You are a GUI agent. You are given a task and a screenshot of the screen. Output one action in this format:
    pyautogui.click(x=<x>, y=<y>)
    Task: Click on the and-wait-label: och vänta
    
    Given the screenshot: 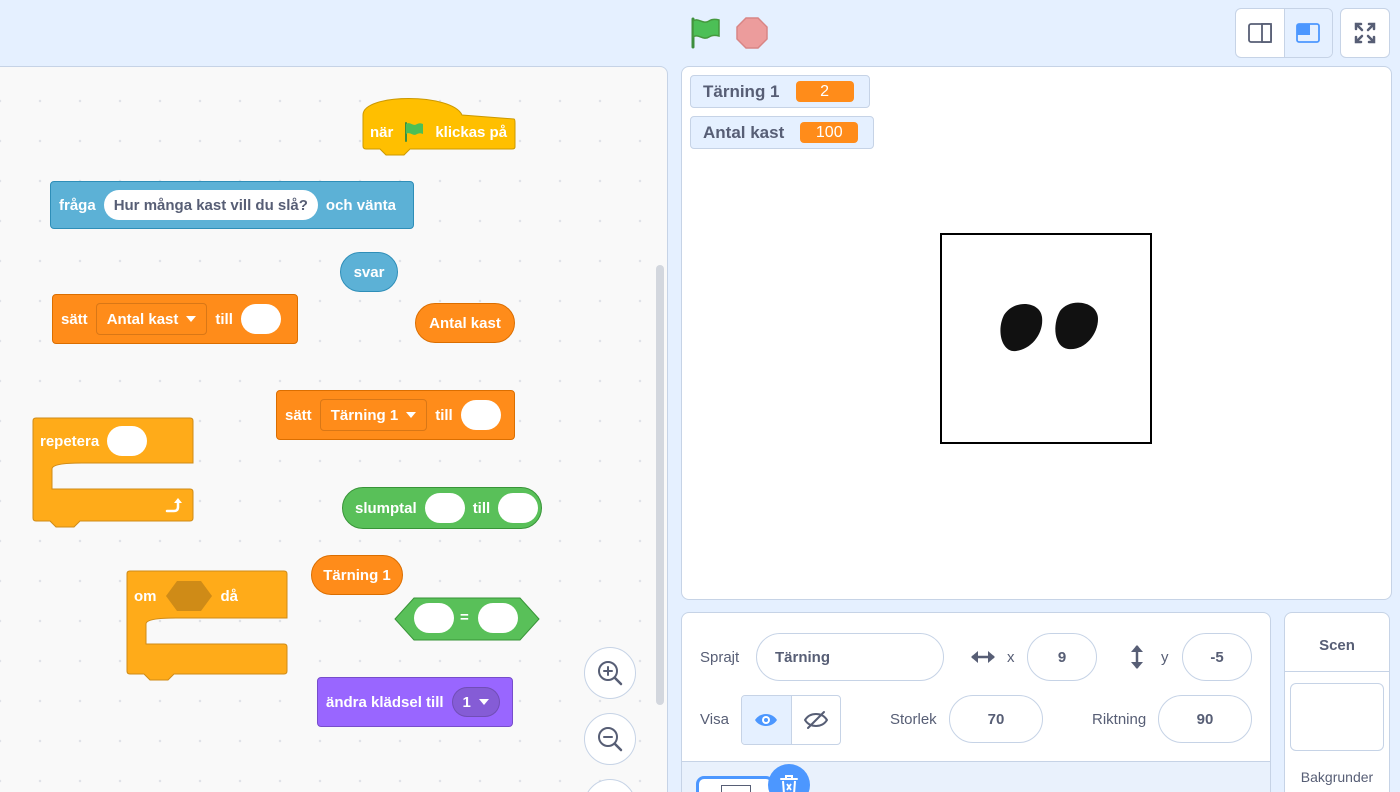 What is the action you would take?
    pyautogui.click(x=360, y=205)
    